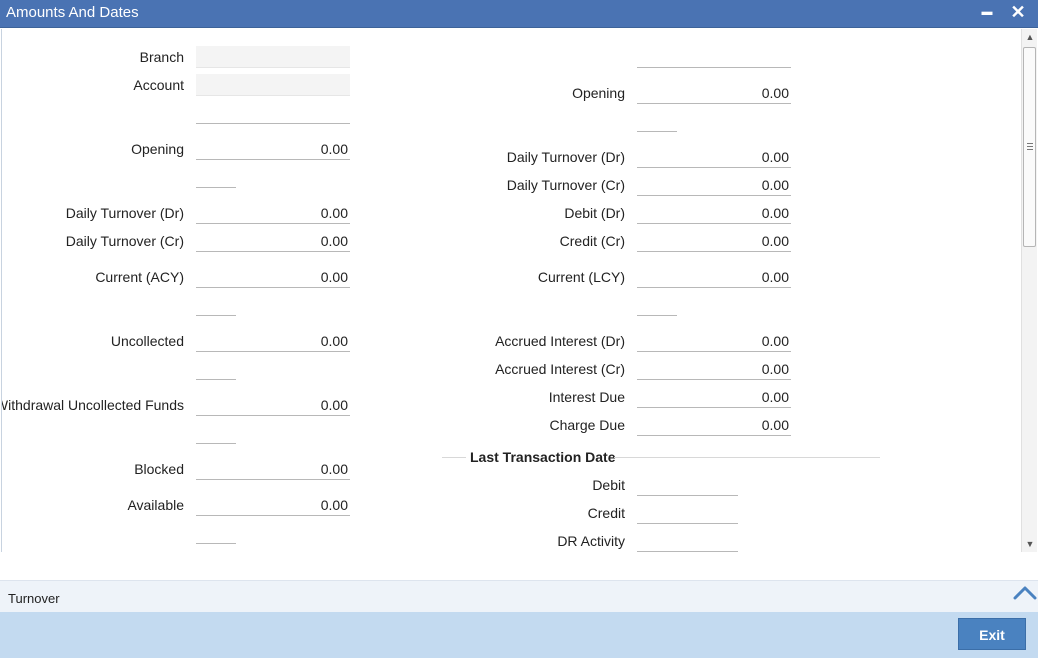  What do you see at coordinates (273, 113) in the screenshot?
I see `currency-field` at bounding box center [273, 113].